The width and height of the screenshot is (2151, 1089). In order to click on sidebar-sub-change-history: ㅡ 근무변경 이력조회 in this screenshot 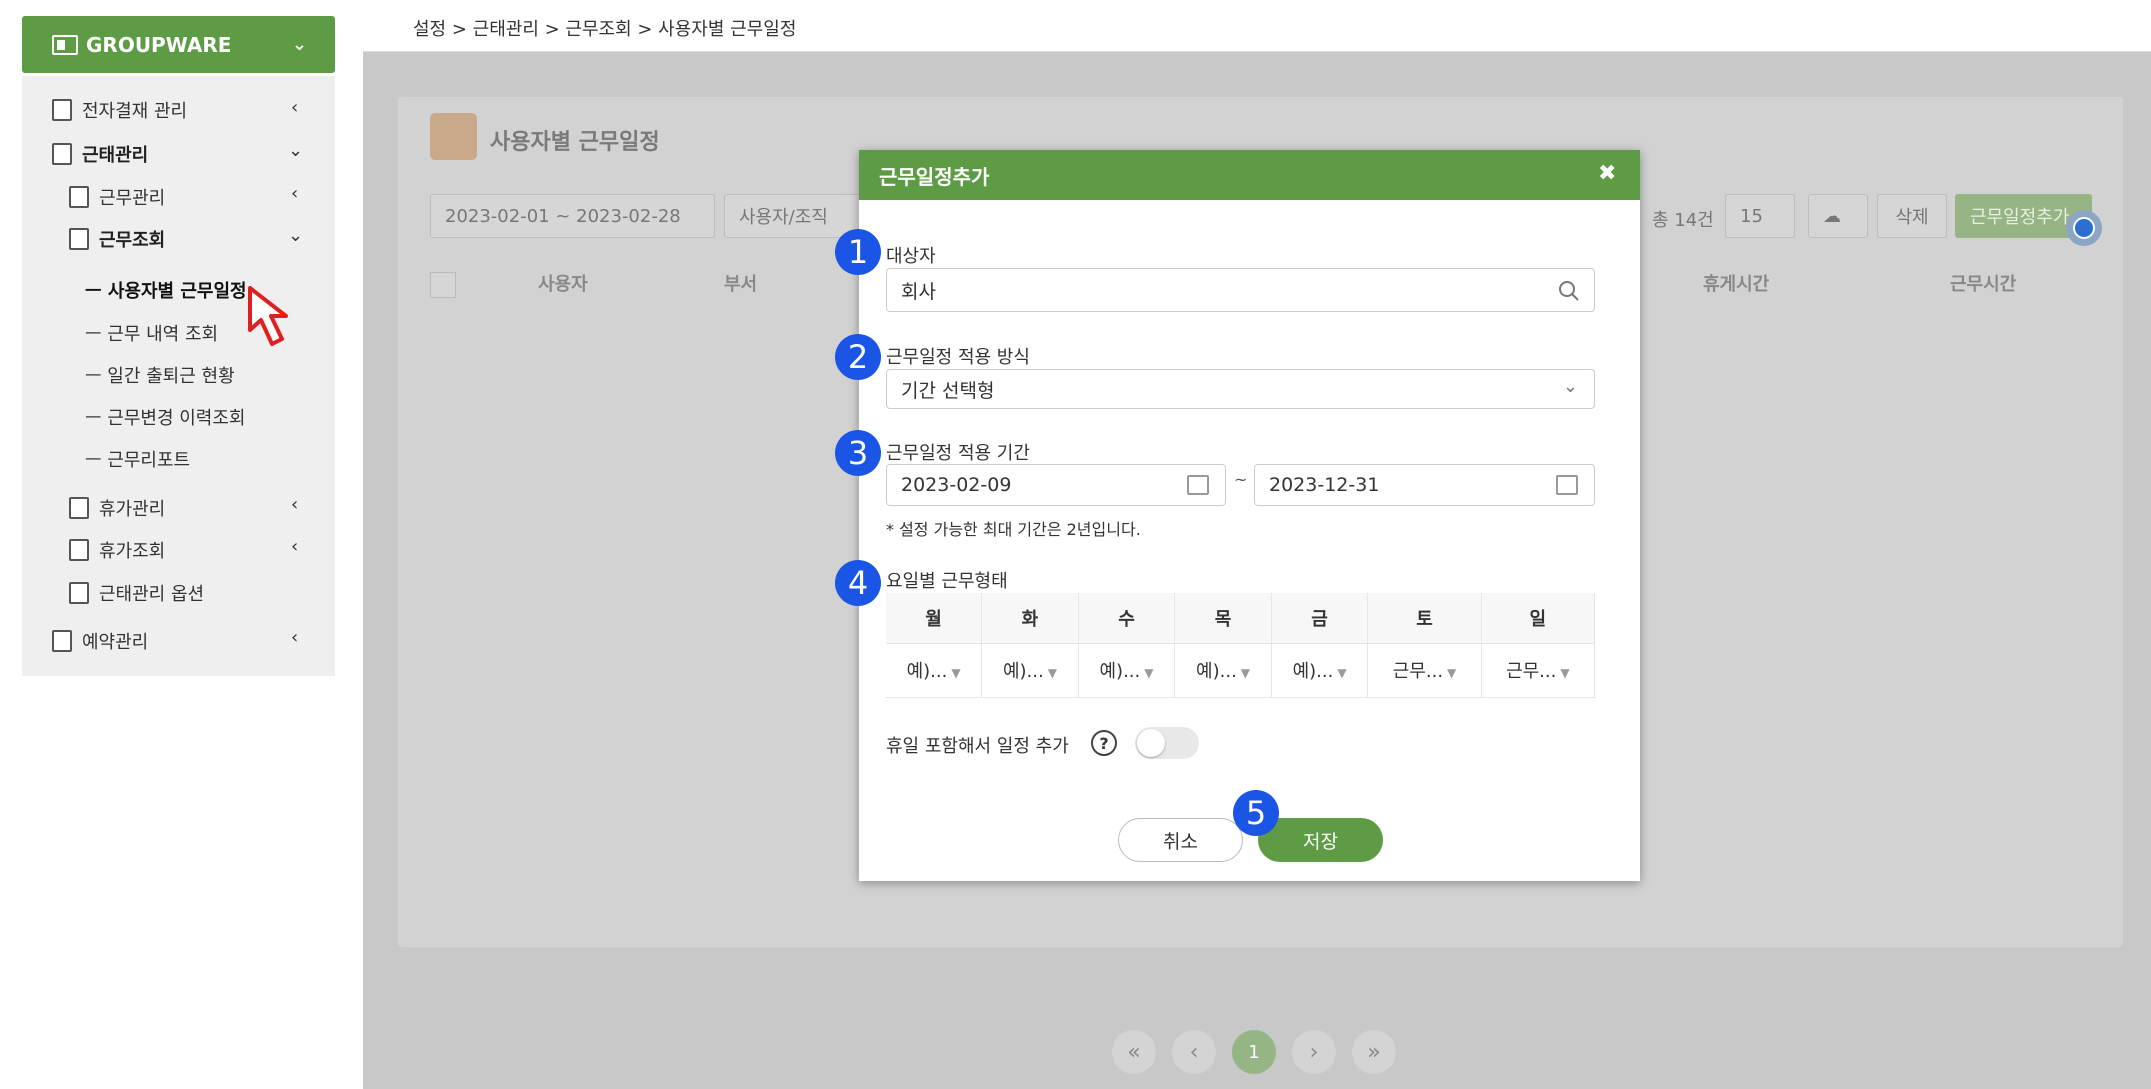, I will do `click(165, 417)`.